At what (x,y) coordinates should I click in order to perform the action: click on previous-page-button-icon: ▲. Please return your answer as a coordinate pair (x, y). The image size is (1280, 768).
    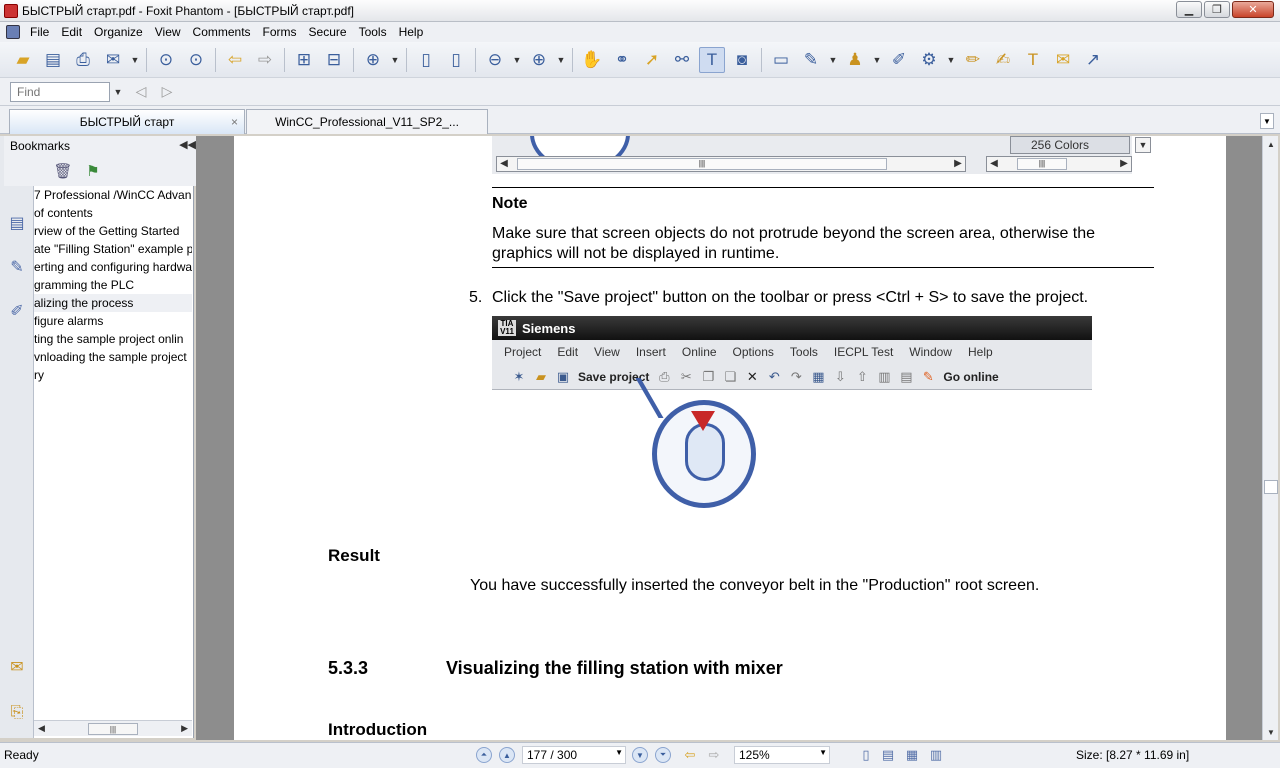
    Looking at the image, I should click on (507, 755).